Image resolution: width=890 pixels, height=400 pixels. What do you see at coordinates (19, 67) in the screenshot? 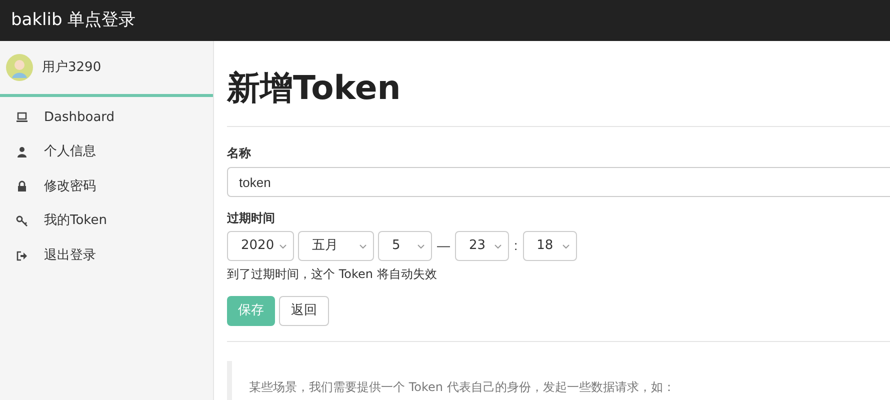
I see `avatar-icon` at bounding box center [19, 67].